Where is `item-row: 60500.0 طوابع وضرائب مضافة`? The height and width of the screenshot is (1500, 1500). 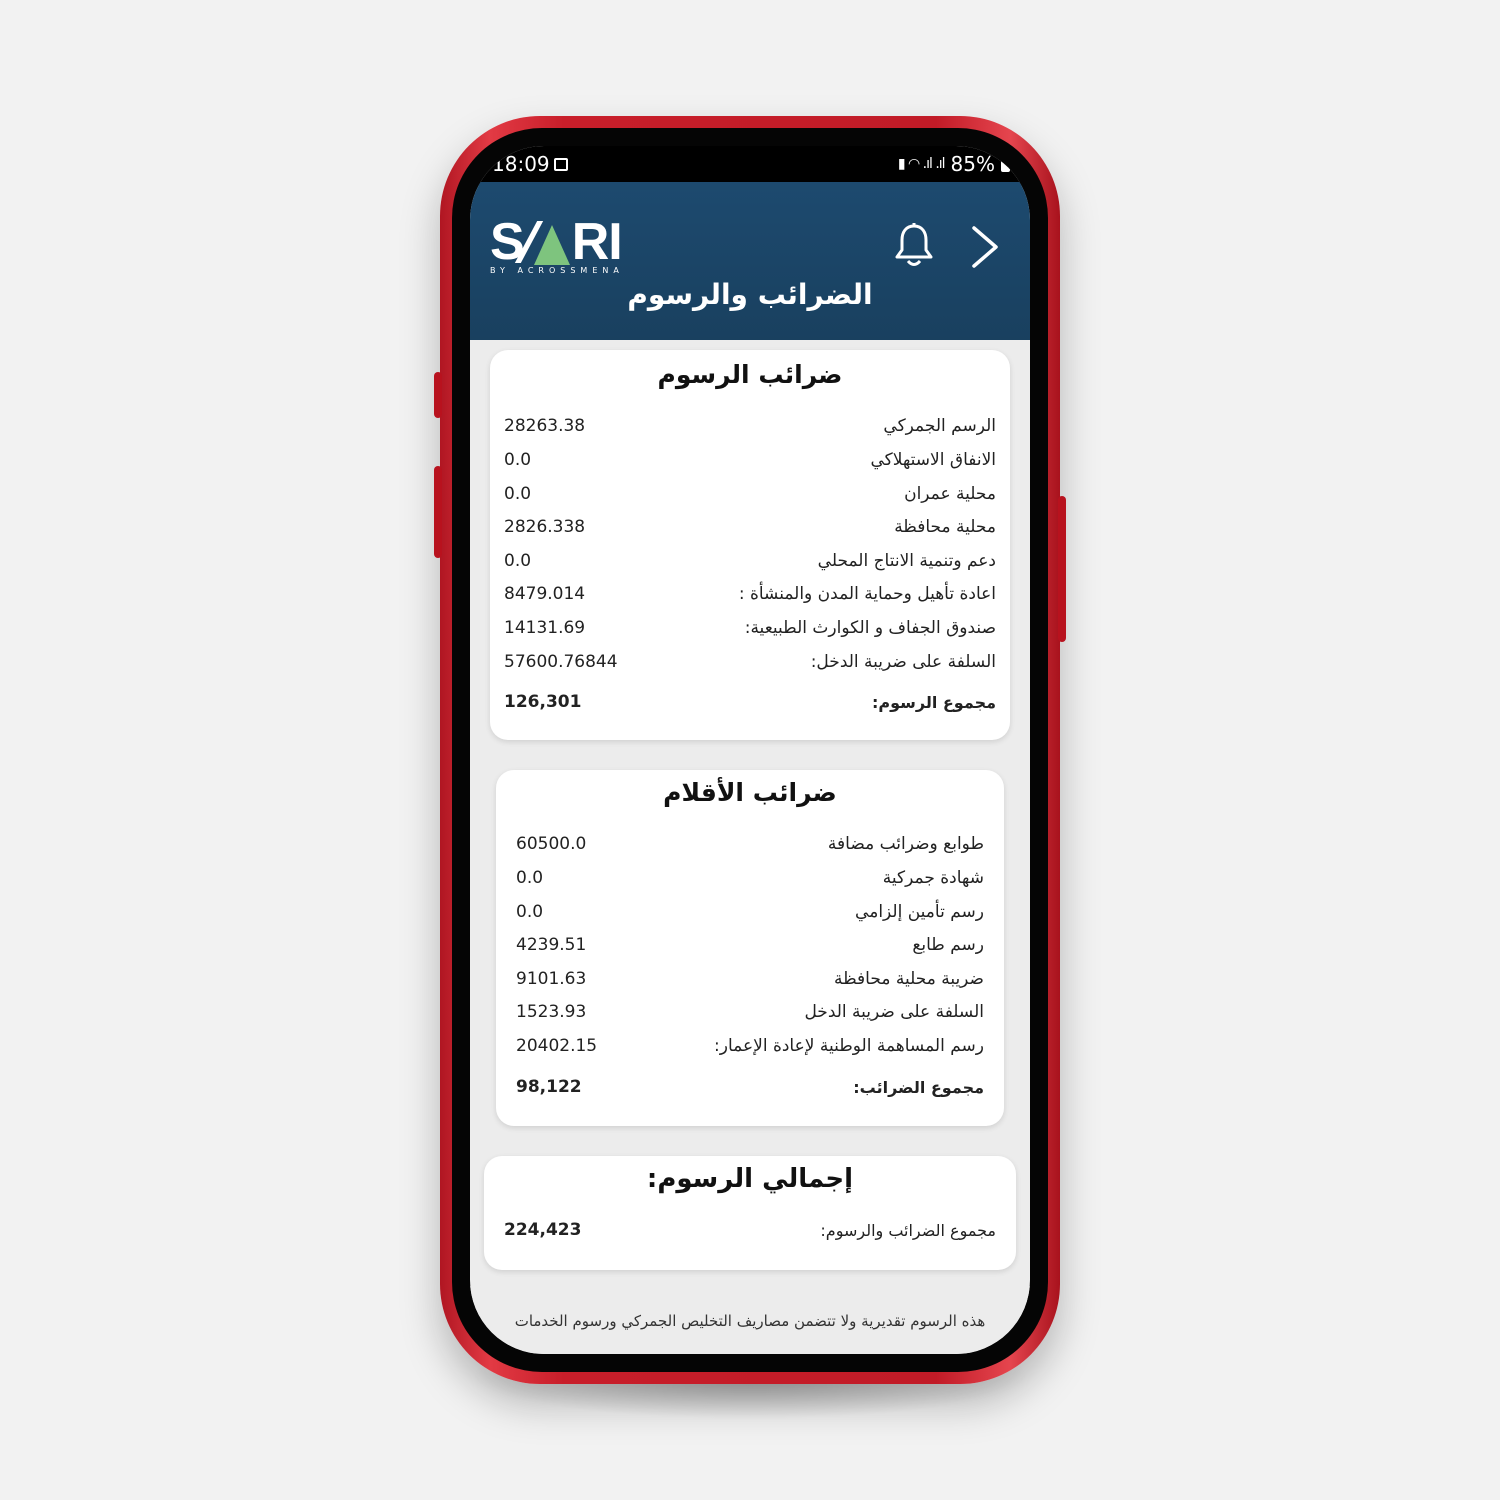
item-row: 60500.0 طوابع وضرائب مضافة is located at coordinates (750, 844).